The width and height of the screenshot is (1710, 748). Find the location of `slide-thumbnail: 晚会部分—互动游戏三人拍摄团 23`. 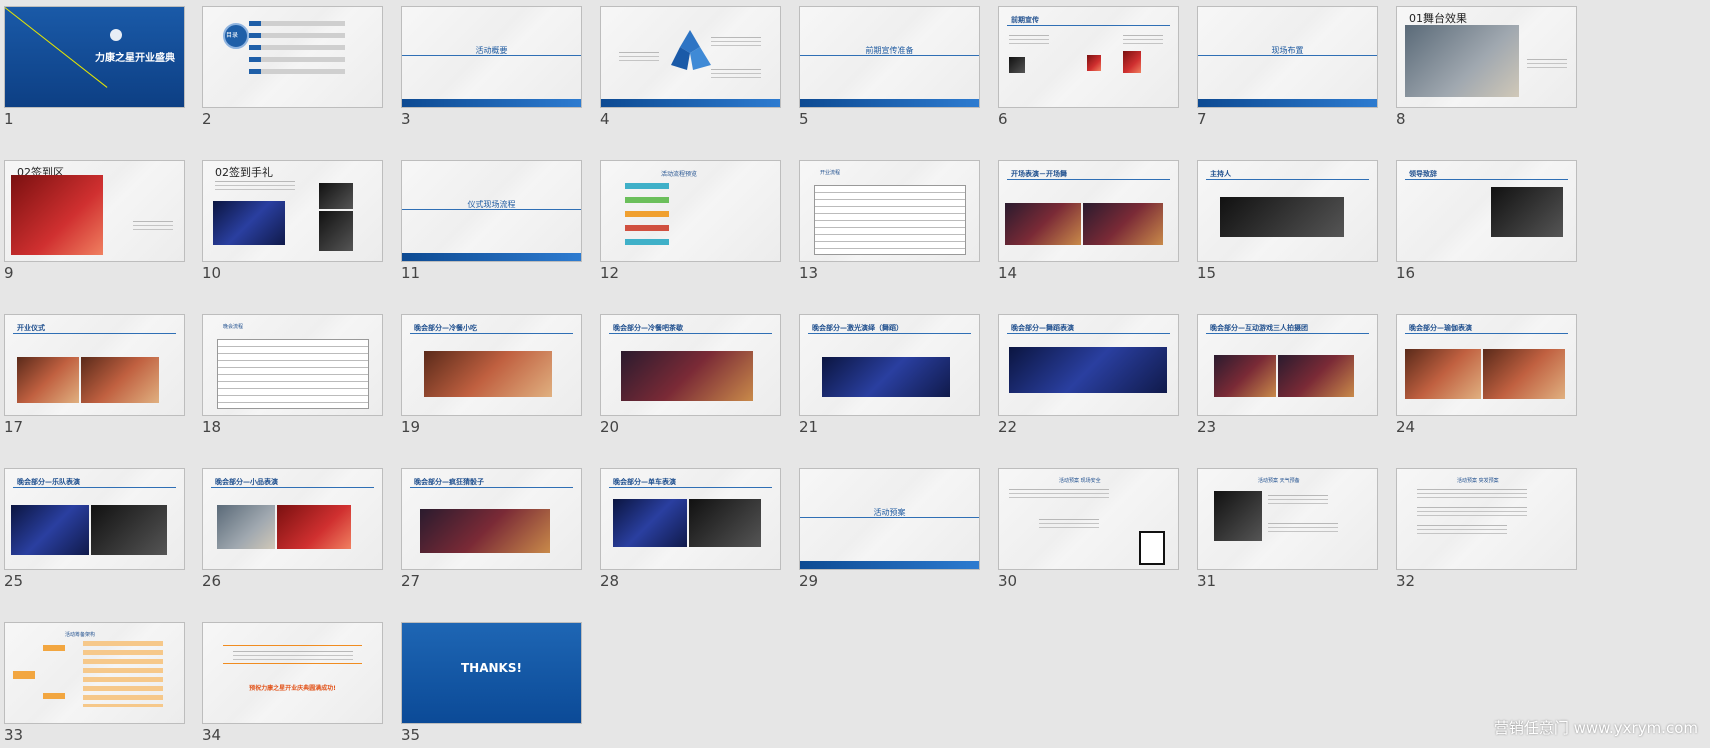

slide-thumbnail: 晚会部分—互动游戏三人拍摄团 23 is located at coordinates (1285, 372).